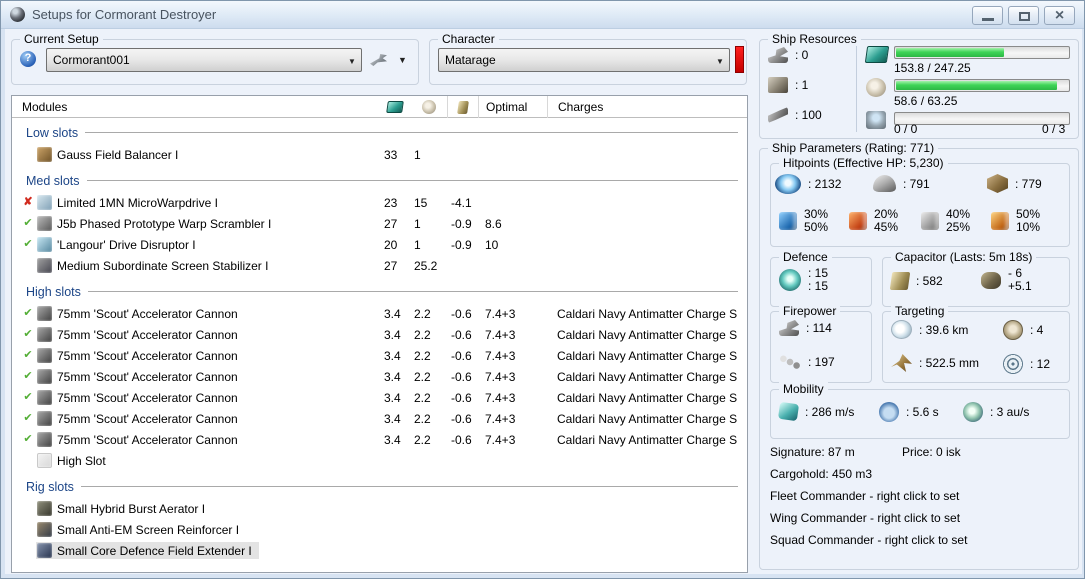 The width and height of the screenshot is (1085, 579). What do you see at coordinates (973, 412) in the screenshot?
I see `warp-speed-icon` at bounding box center [973, 412].